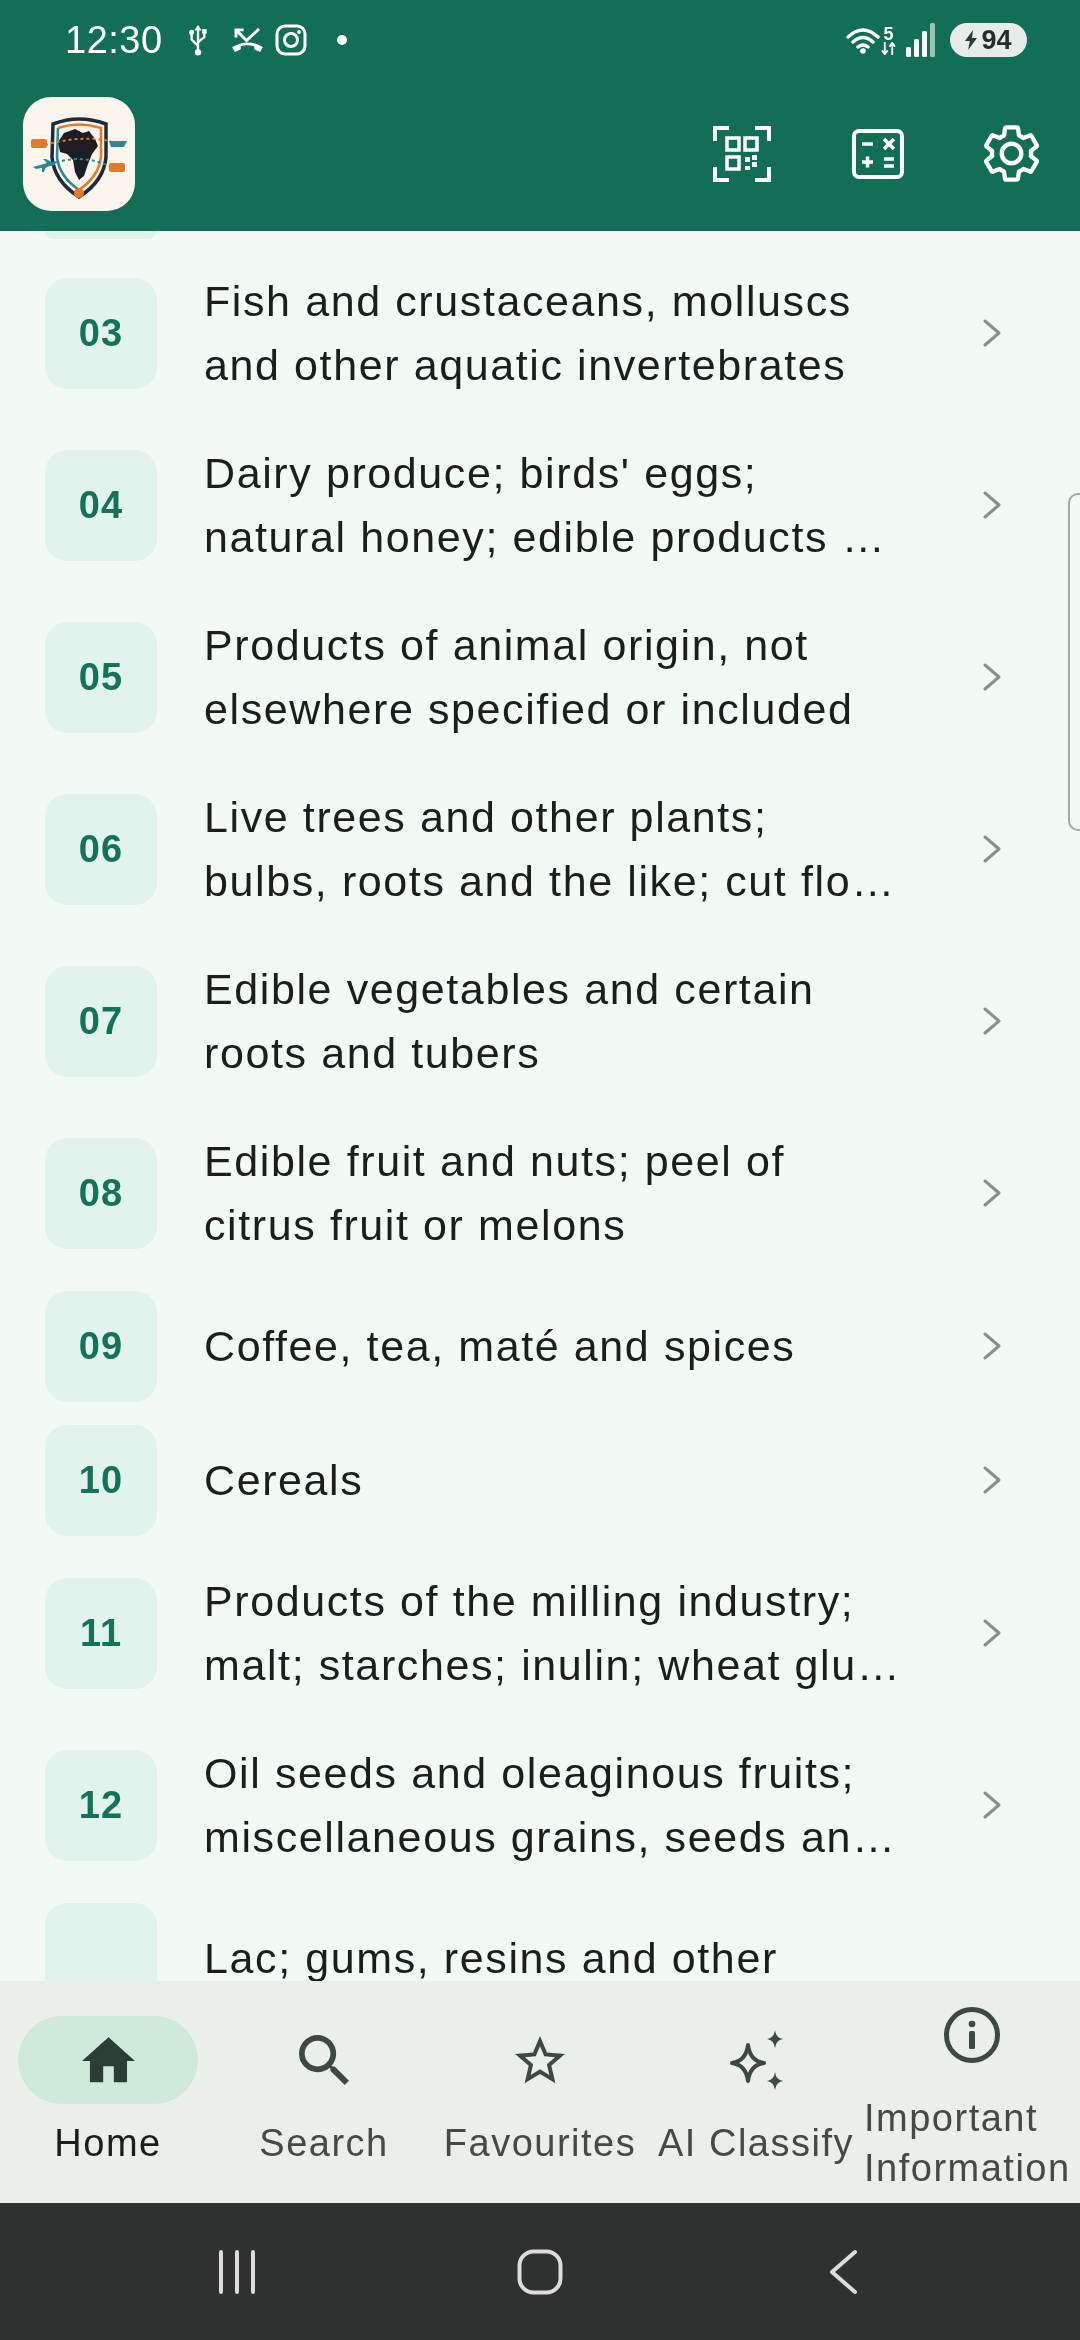 The image size is (1080, 2340). Describe the element at coordinates (101, 1346) in the screenshot. I see `chapter-code: 09` at that location.